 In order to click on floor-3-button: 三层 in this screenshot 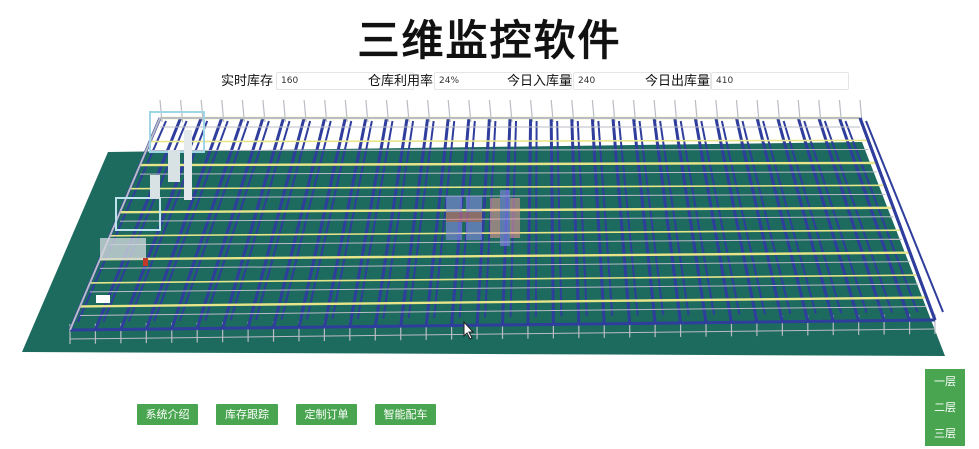, I will do `click(945, 433)`.